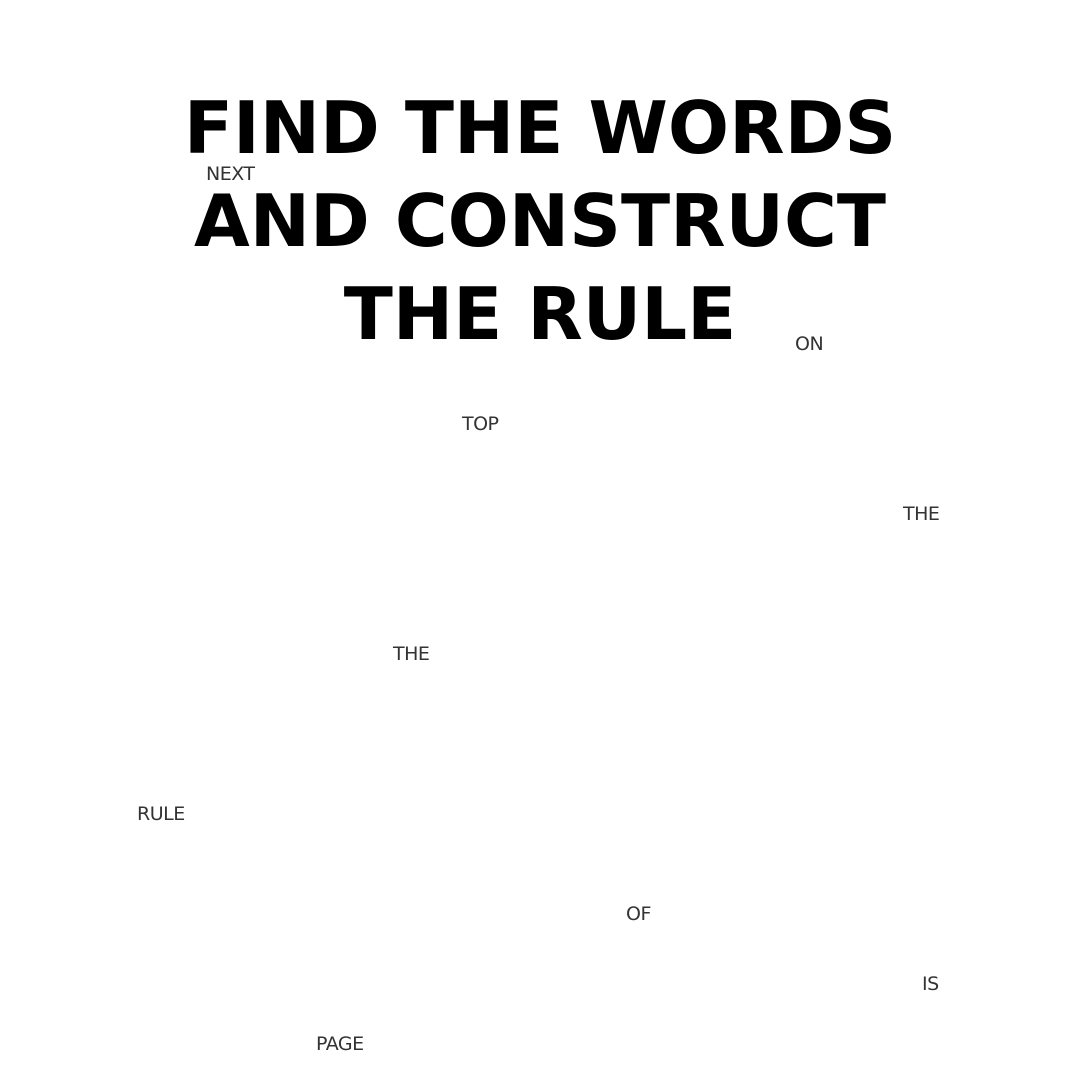 The width and height of the screenshot is (1080, 1080). I want to click on title-line-3: THE RULE, so click(540, 314).